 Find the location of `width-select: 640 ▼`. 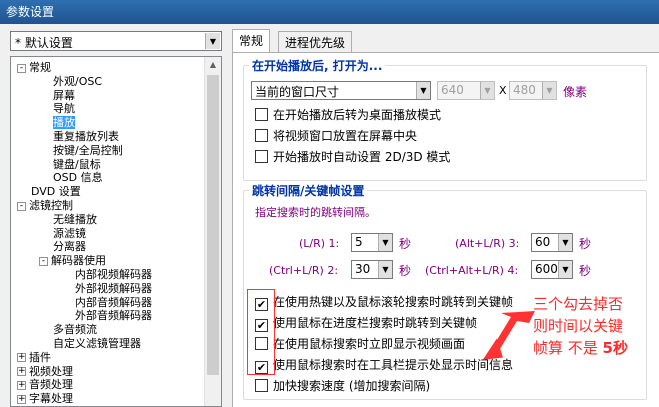

width-select: 640 ▼ is located at coordinates (466, 90).